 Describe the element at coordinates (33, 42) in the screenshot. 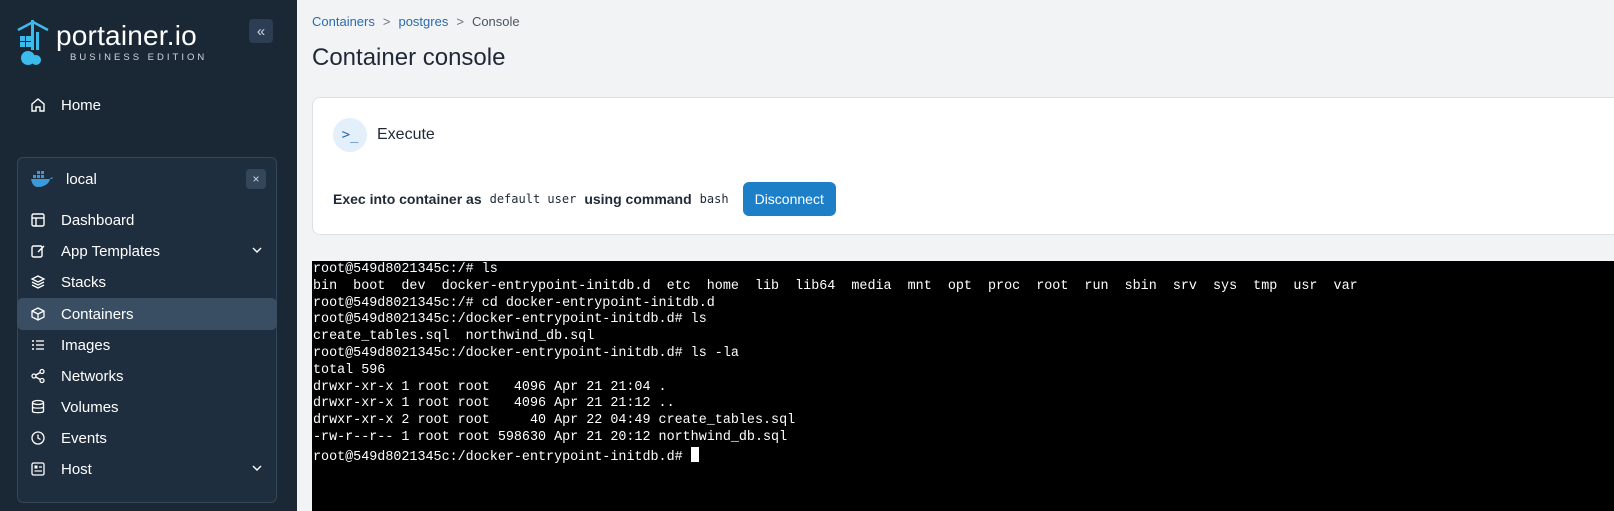

I see `portainer-logo-icon` at that location.